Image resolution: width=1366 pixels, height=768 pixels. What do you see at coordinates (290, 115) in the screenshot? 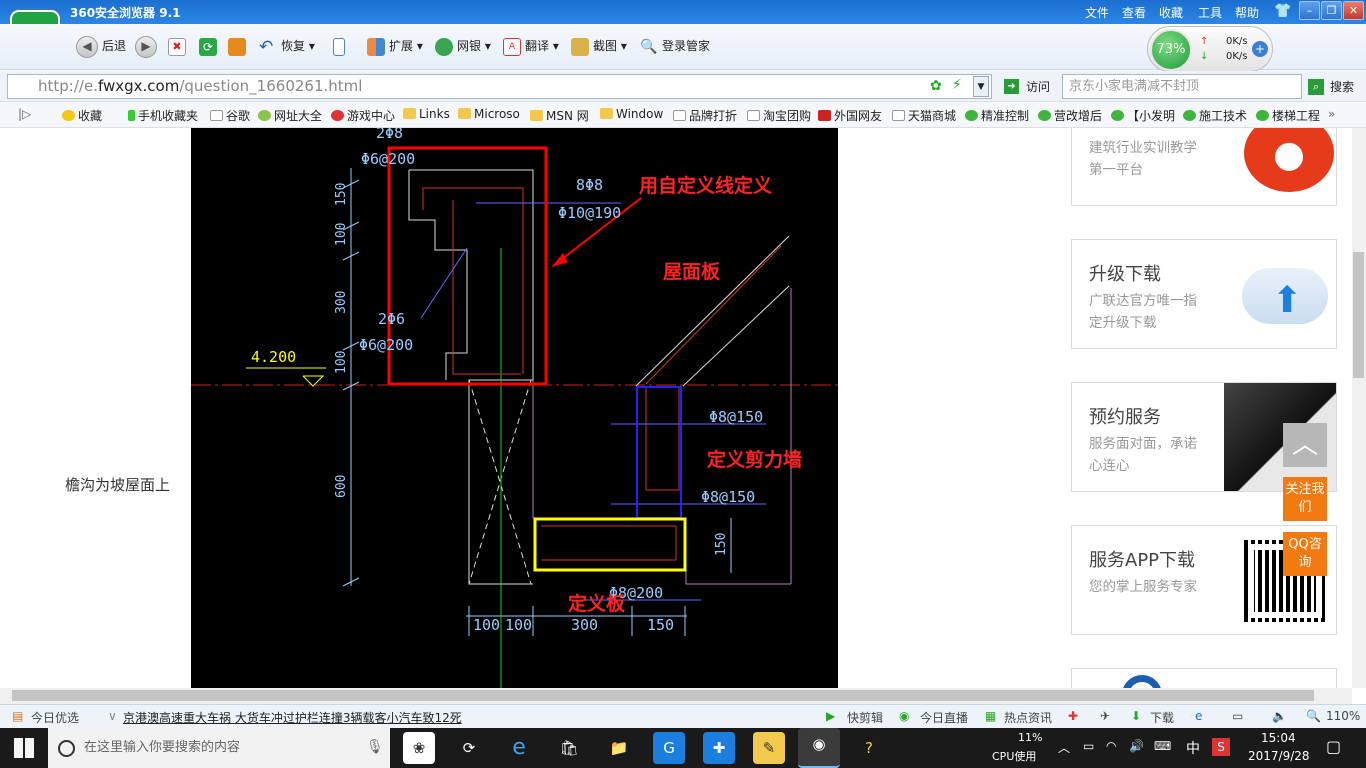
I see `bookmark-hao: 网址大全` at bounding box center [290, 115].